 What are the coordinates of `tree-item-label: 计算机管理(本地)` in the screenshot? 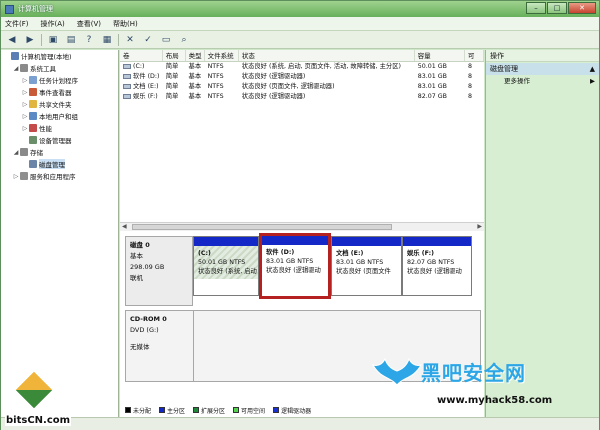 It's located at (46, 57).